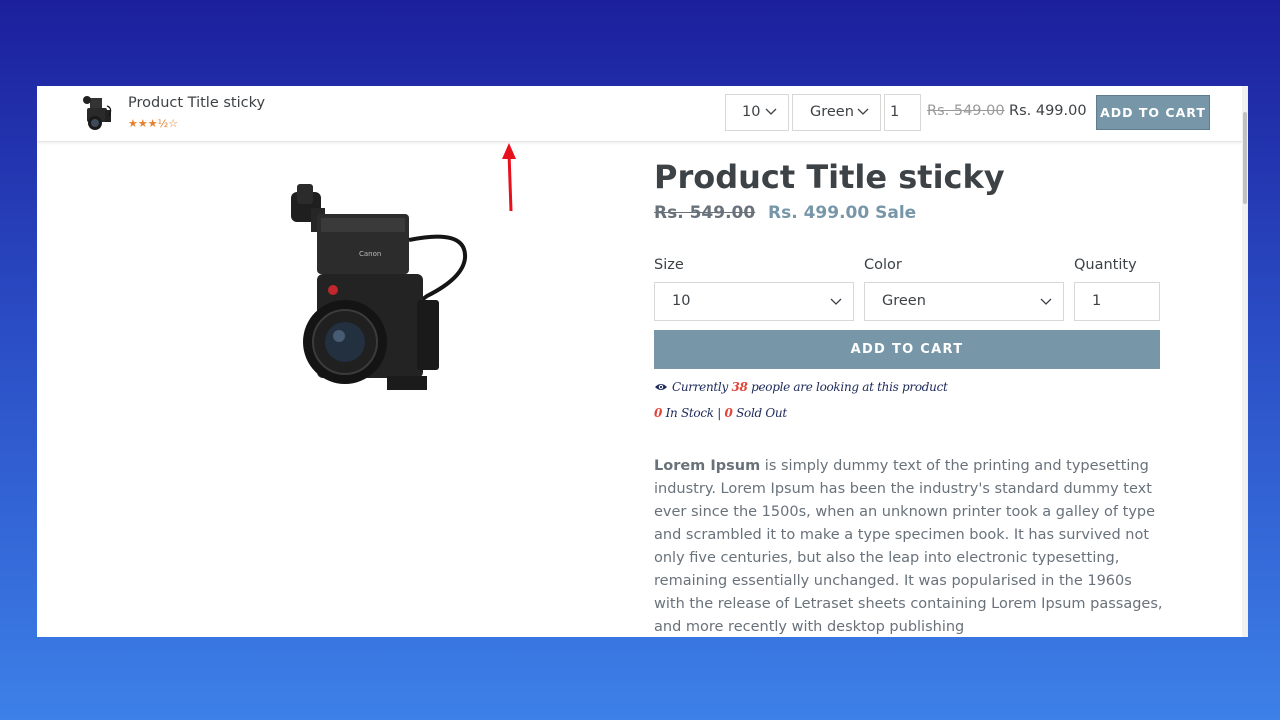 This screenshot has height=720, width=1280. I want to click on product-thumbnail, so click(98, 113).